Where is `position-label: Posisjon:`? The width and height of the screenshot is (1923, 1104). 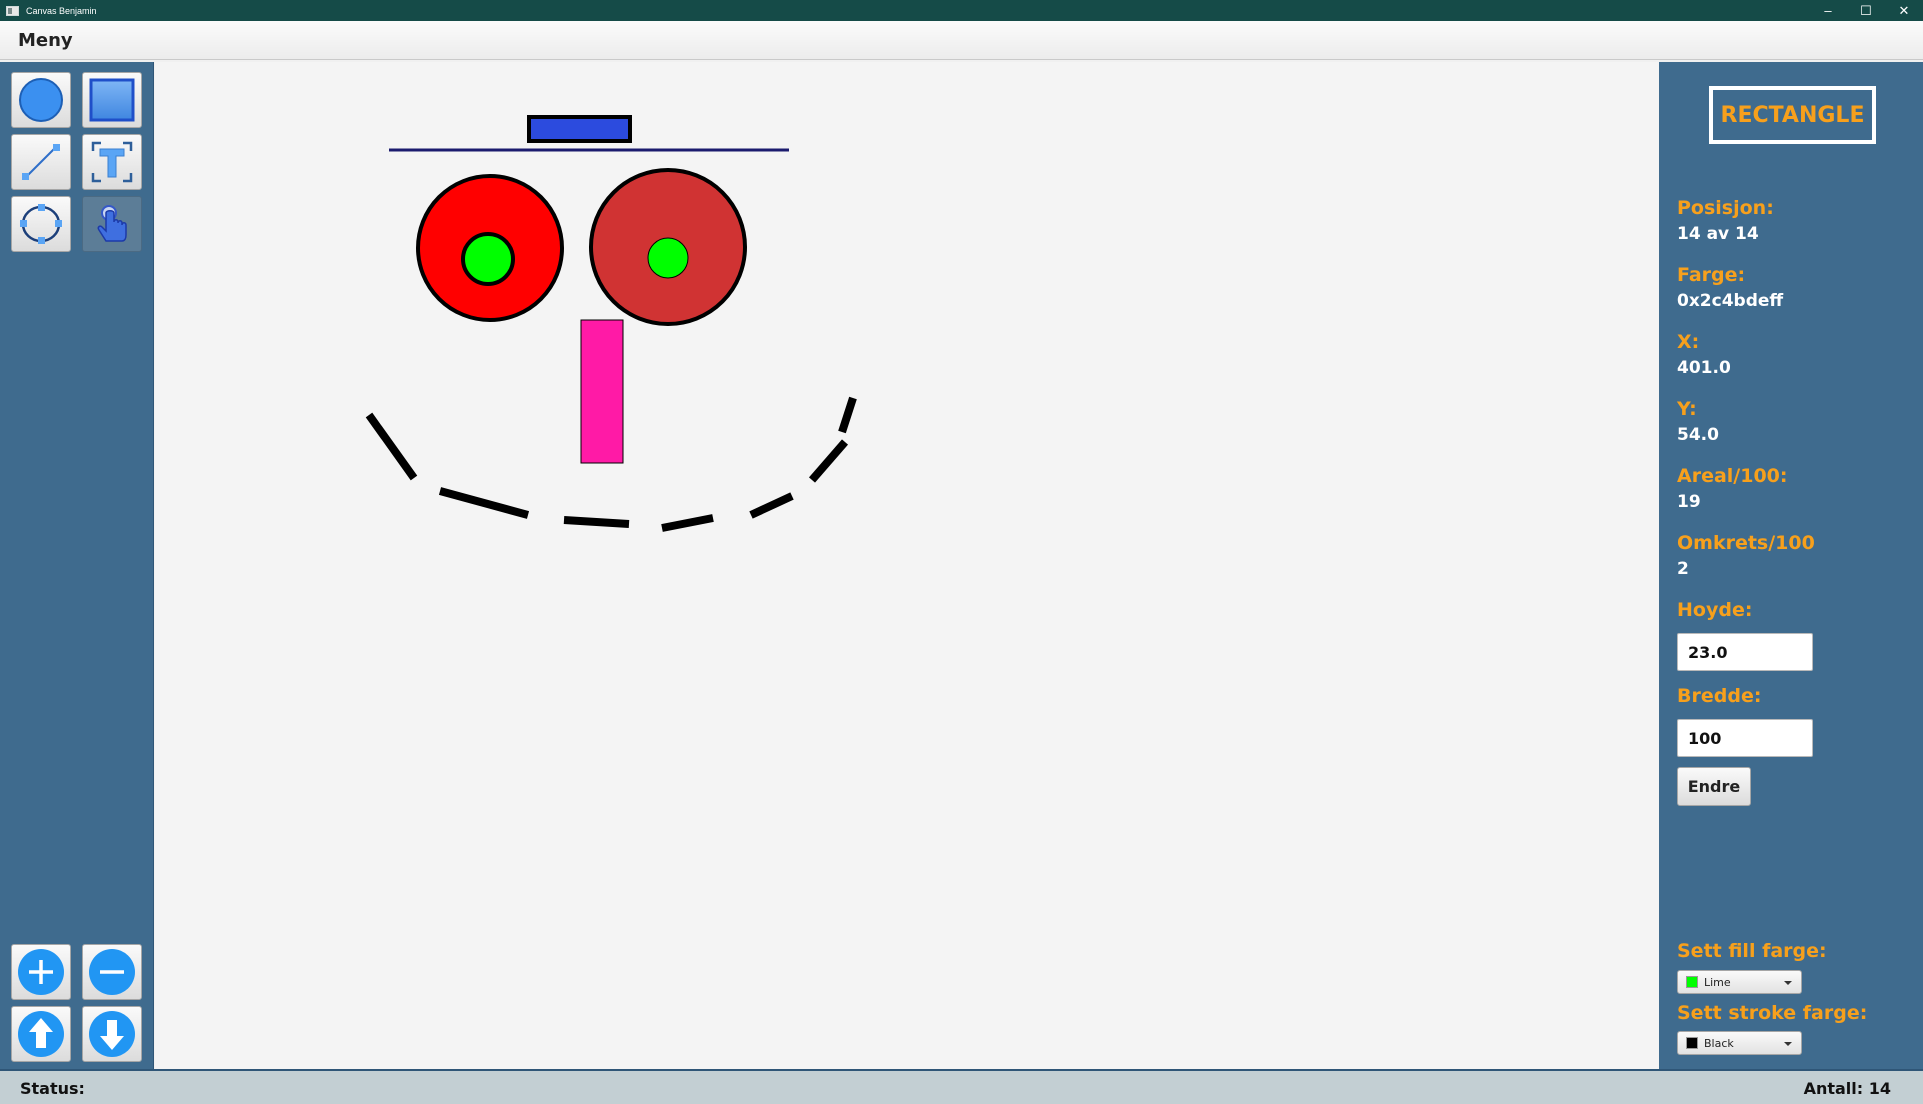 position-label: Posisjon: is located at coordinates (1725, 208).